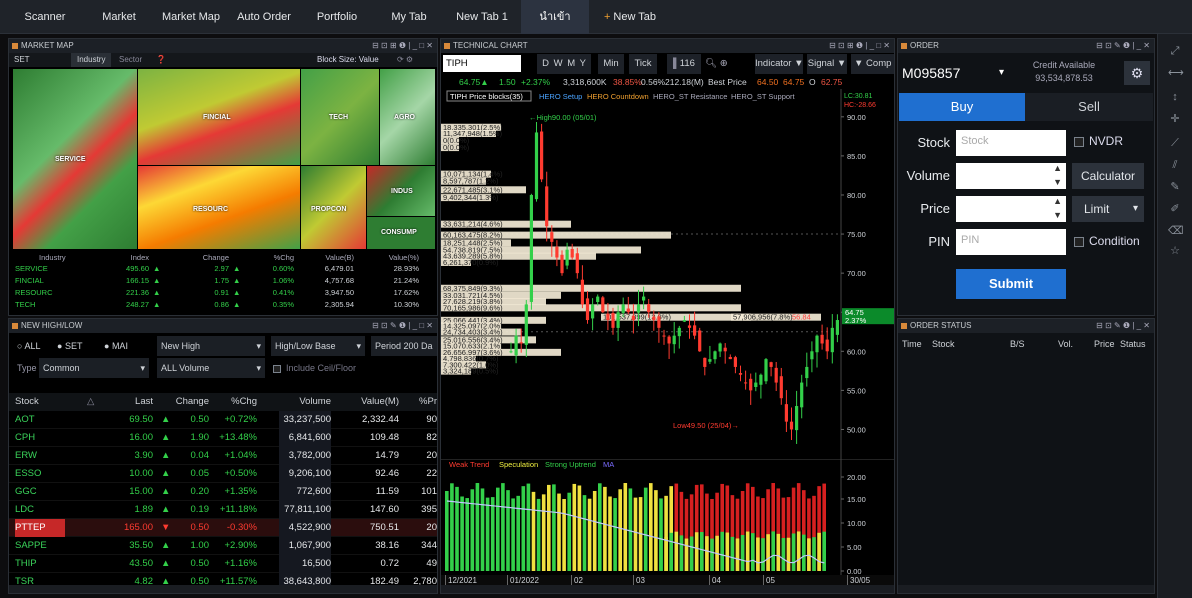 This screenshot has width=1192, height=598. Describe the element at coordinates (223, 281) in the screenshot. I see `industry-row: FINCIAL 166.15 ▲ 1.75 ▲ 1.06% 4,757.68 21.24%` at that location.